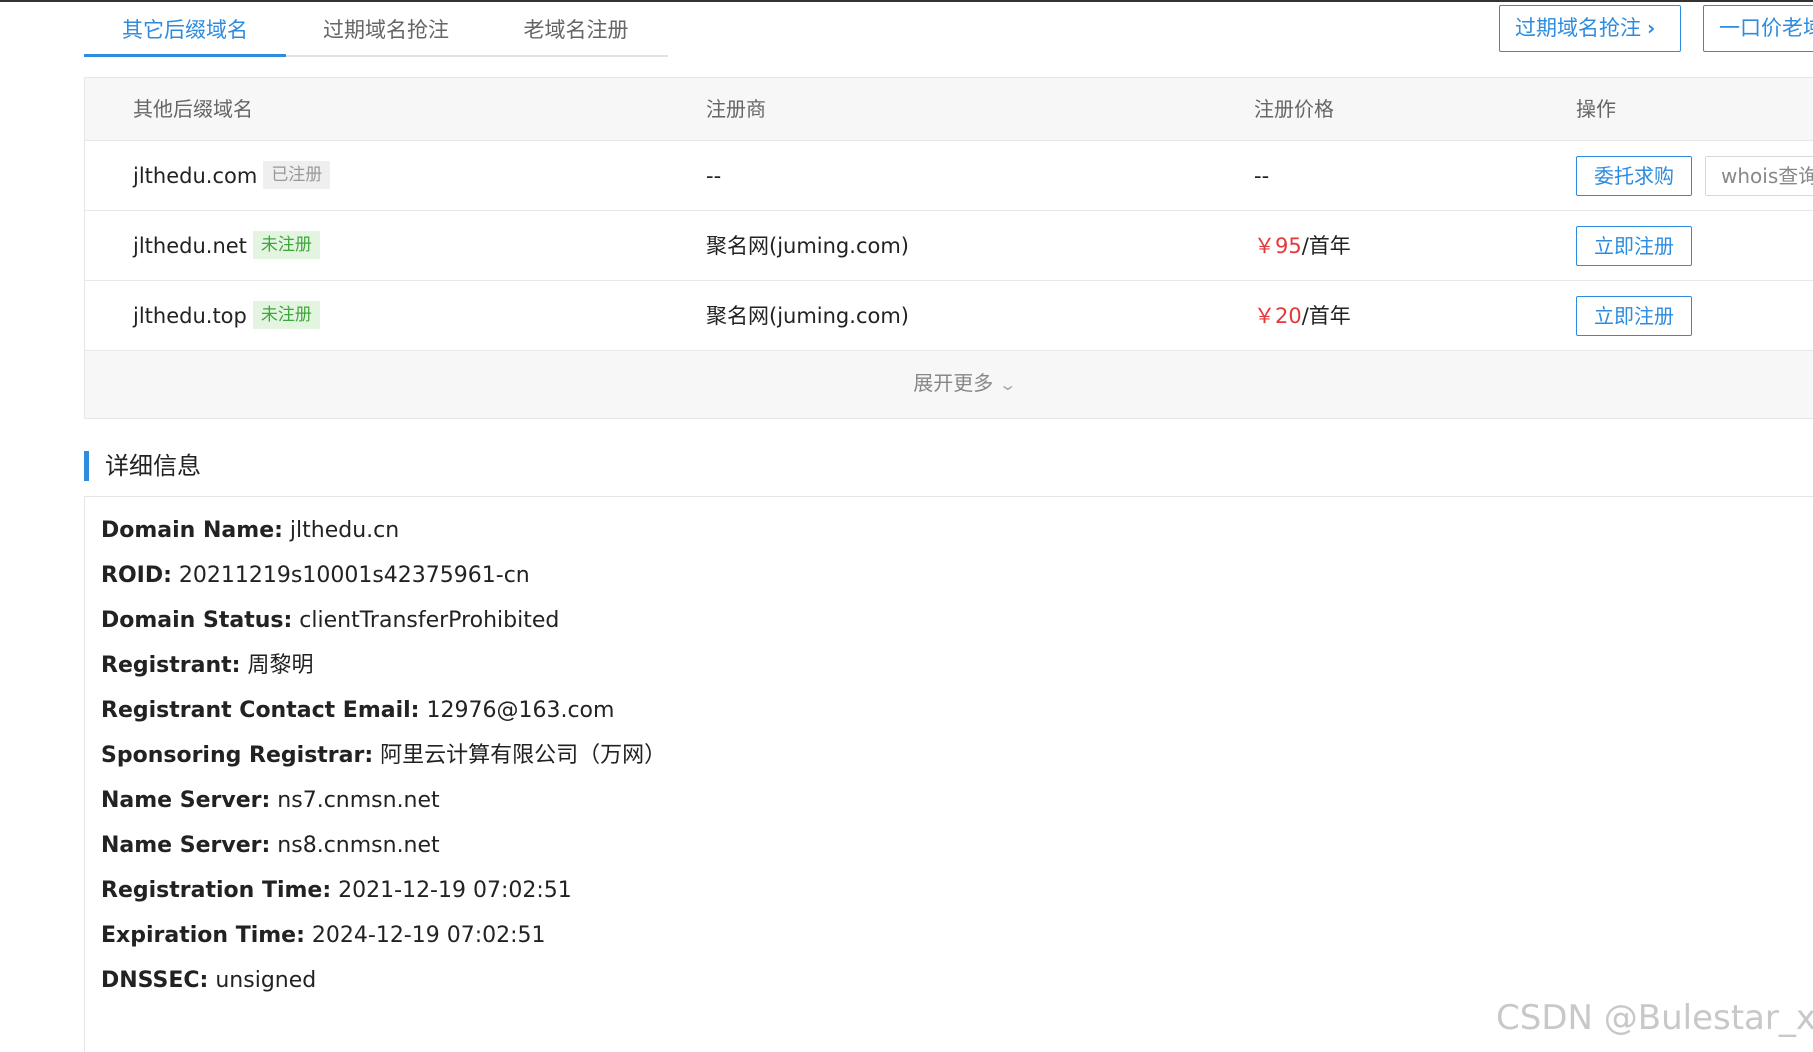 The image size is (1813, 1052). What do you see at coordinates (344, 530) in the screenshot?
I see `whois-value: jlthedu.cn` at bounding box center [344, 530].